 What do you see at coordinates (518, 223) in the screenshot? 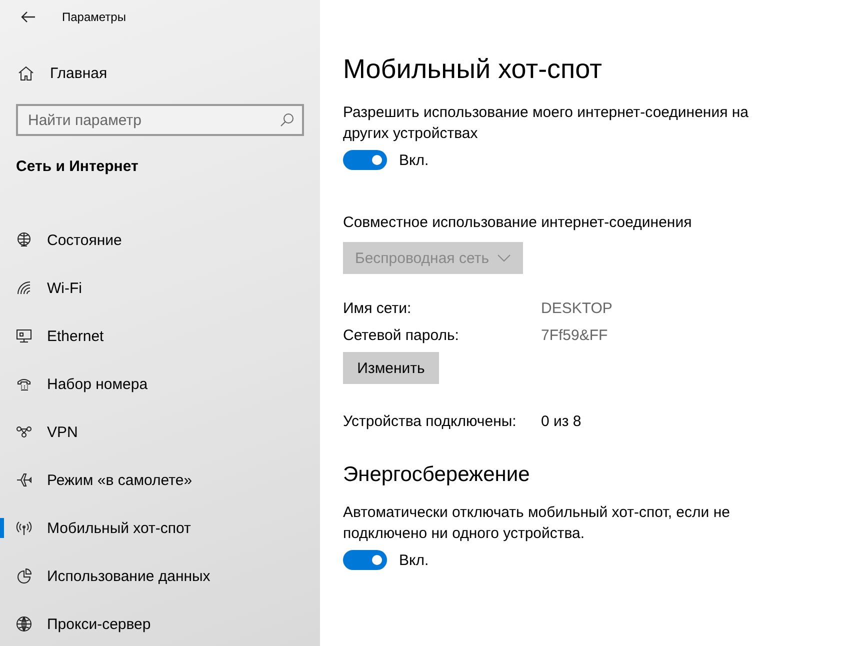
I see `setting-label: Совместное использование интернет-соединения` at bounding box center [518, 223].